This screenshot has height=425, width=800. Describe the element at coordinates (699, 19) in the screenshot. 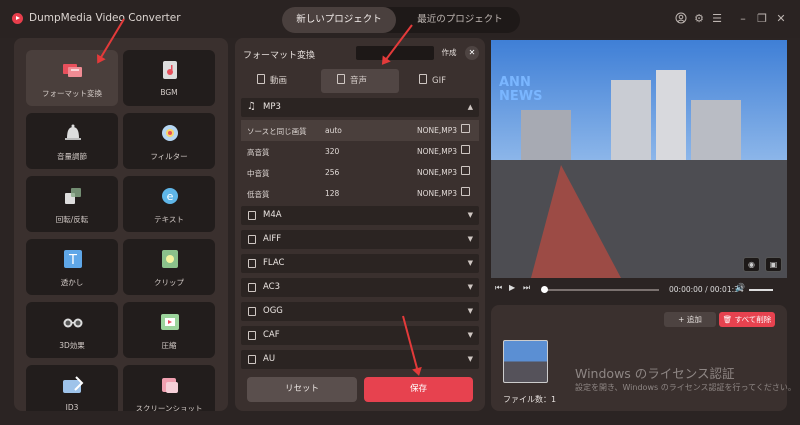

I see `settings-gear-icon: ⚙` at that location.